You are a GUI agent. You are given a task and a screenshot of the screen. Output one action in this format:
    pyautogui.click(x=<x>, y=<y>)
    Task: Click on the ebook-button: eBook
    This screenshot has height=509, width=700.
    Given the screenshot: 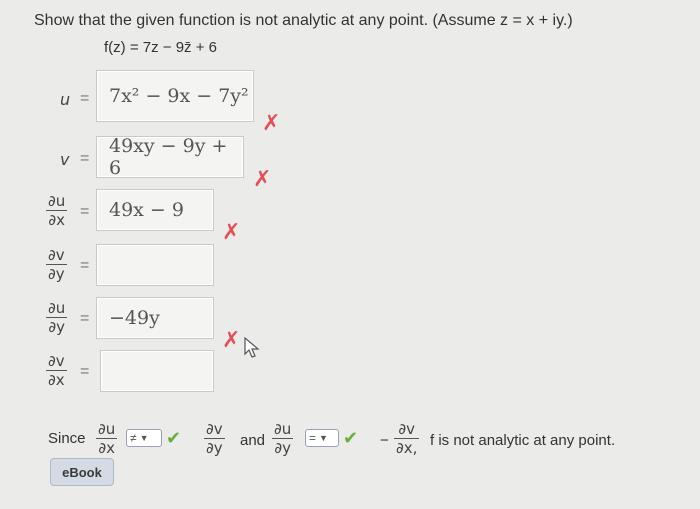 What is the action you would take?
    pyautogui.click(x=82, y=472)
    